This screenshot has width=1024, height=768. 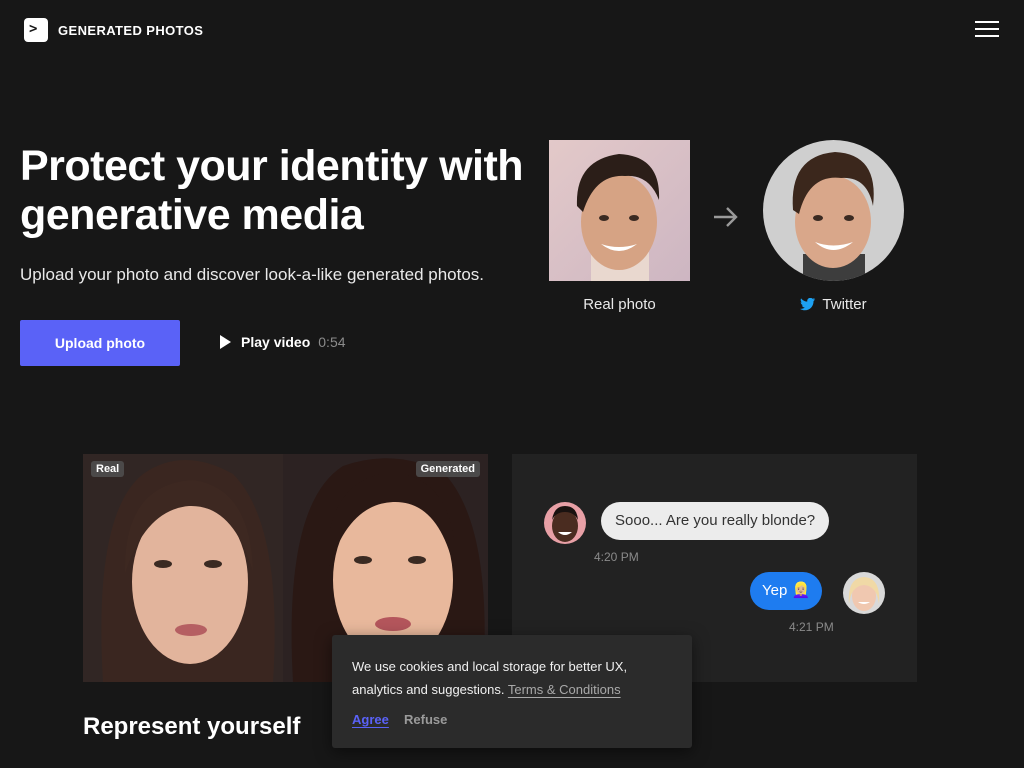 I want to click on real-photo-image, so click(x=619, y=210).